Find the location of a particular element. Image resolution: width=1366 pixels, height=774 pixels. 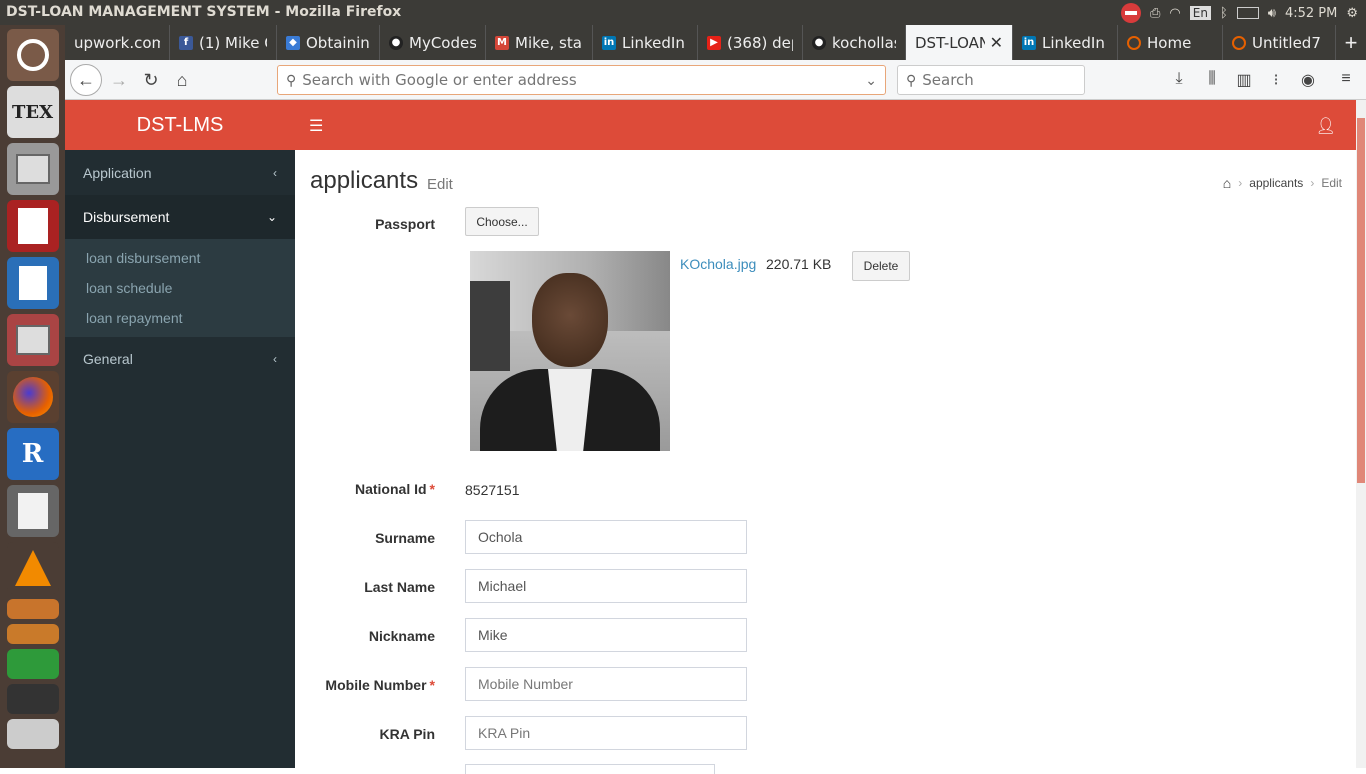

submenu-item-loan-schedule: loan schedule is located at coordinates (180, 288).